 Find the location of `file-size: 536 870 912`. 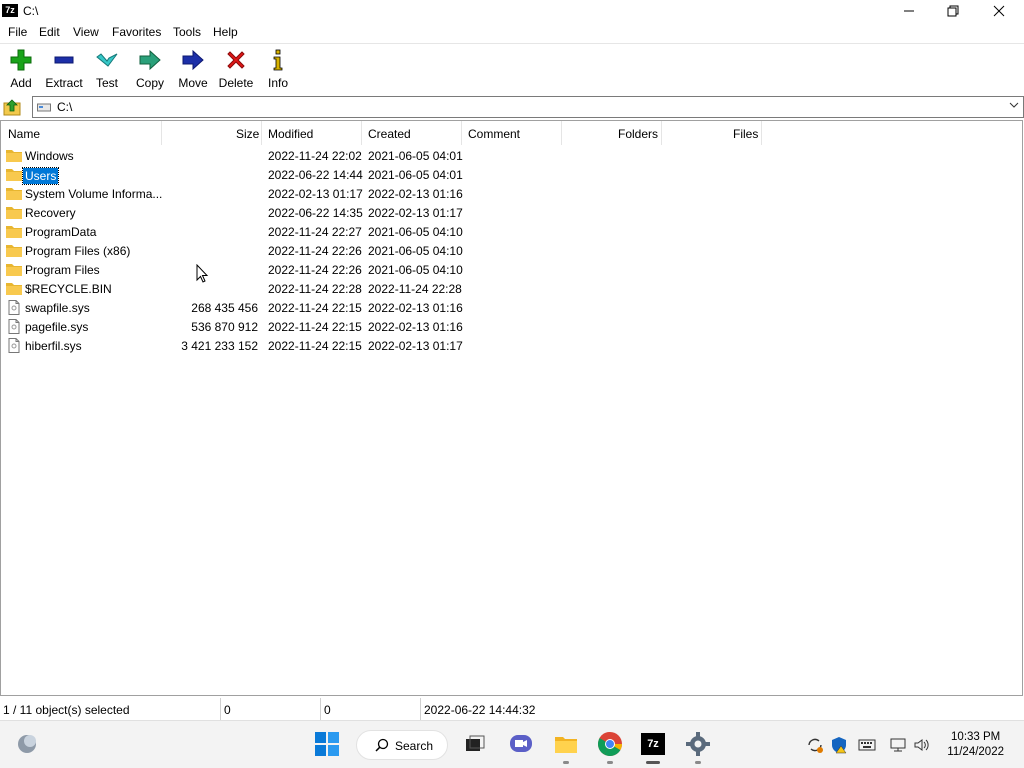

file-size: 536 870 912 is located at coordinates (224, 327).